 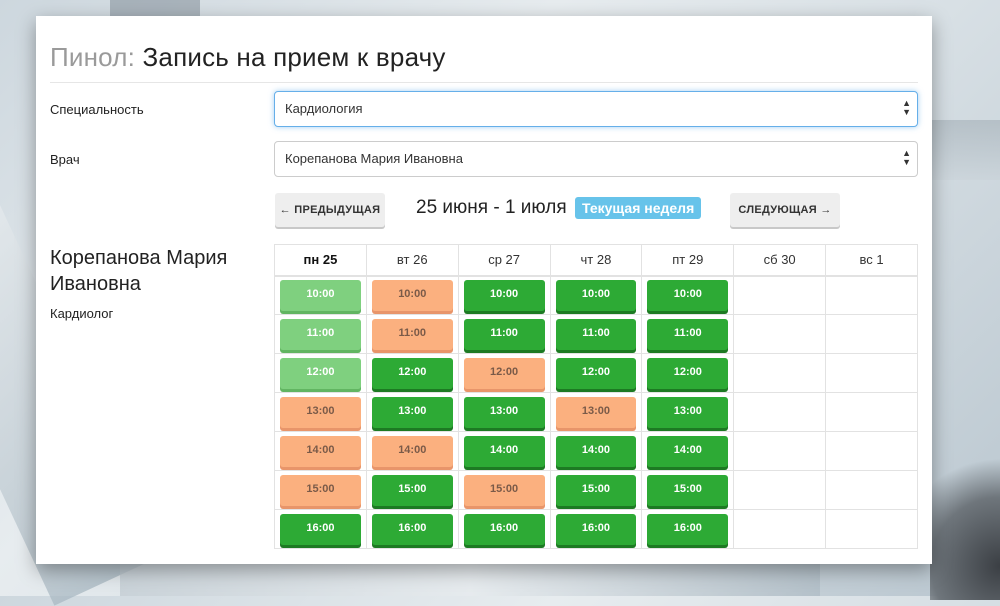 I want to click on schedule-row: 11:00 11:00 11:00 11:00 11:00, so click(x=596, y=334).